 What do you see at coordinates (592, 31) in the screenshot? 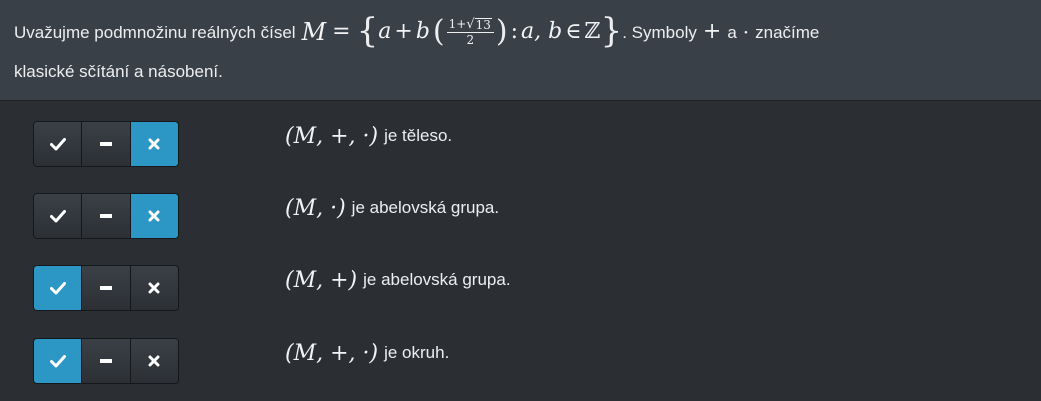
I see `integers-symbol: ℤ` at bounding box center [592, 31].